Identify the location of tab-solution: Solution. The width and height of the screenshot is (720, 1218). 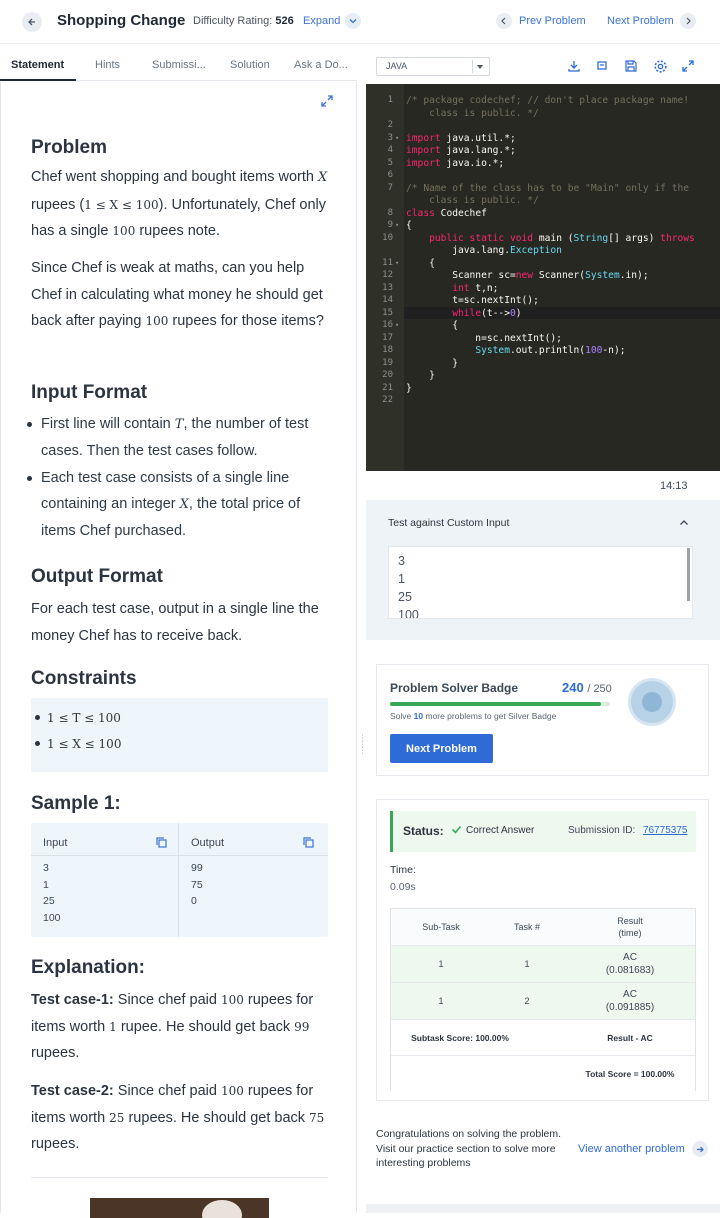
(250, 65).